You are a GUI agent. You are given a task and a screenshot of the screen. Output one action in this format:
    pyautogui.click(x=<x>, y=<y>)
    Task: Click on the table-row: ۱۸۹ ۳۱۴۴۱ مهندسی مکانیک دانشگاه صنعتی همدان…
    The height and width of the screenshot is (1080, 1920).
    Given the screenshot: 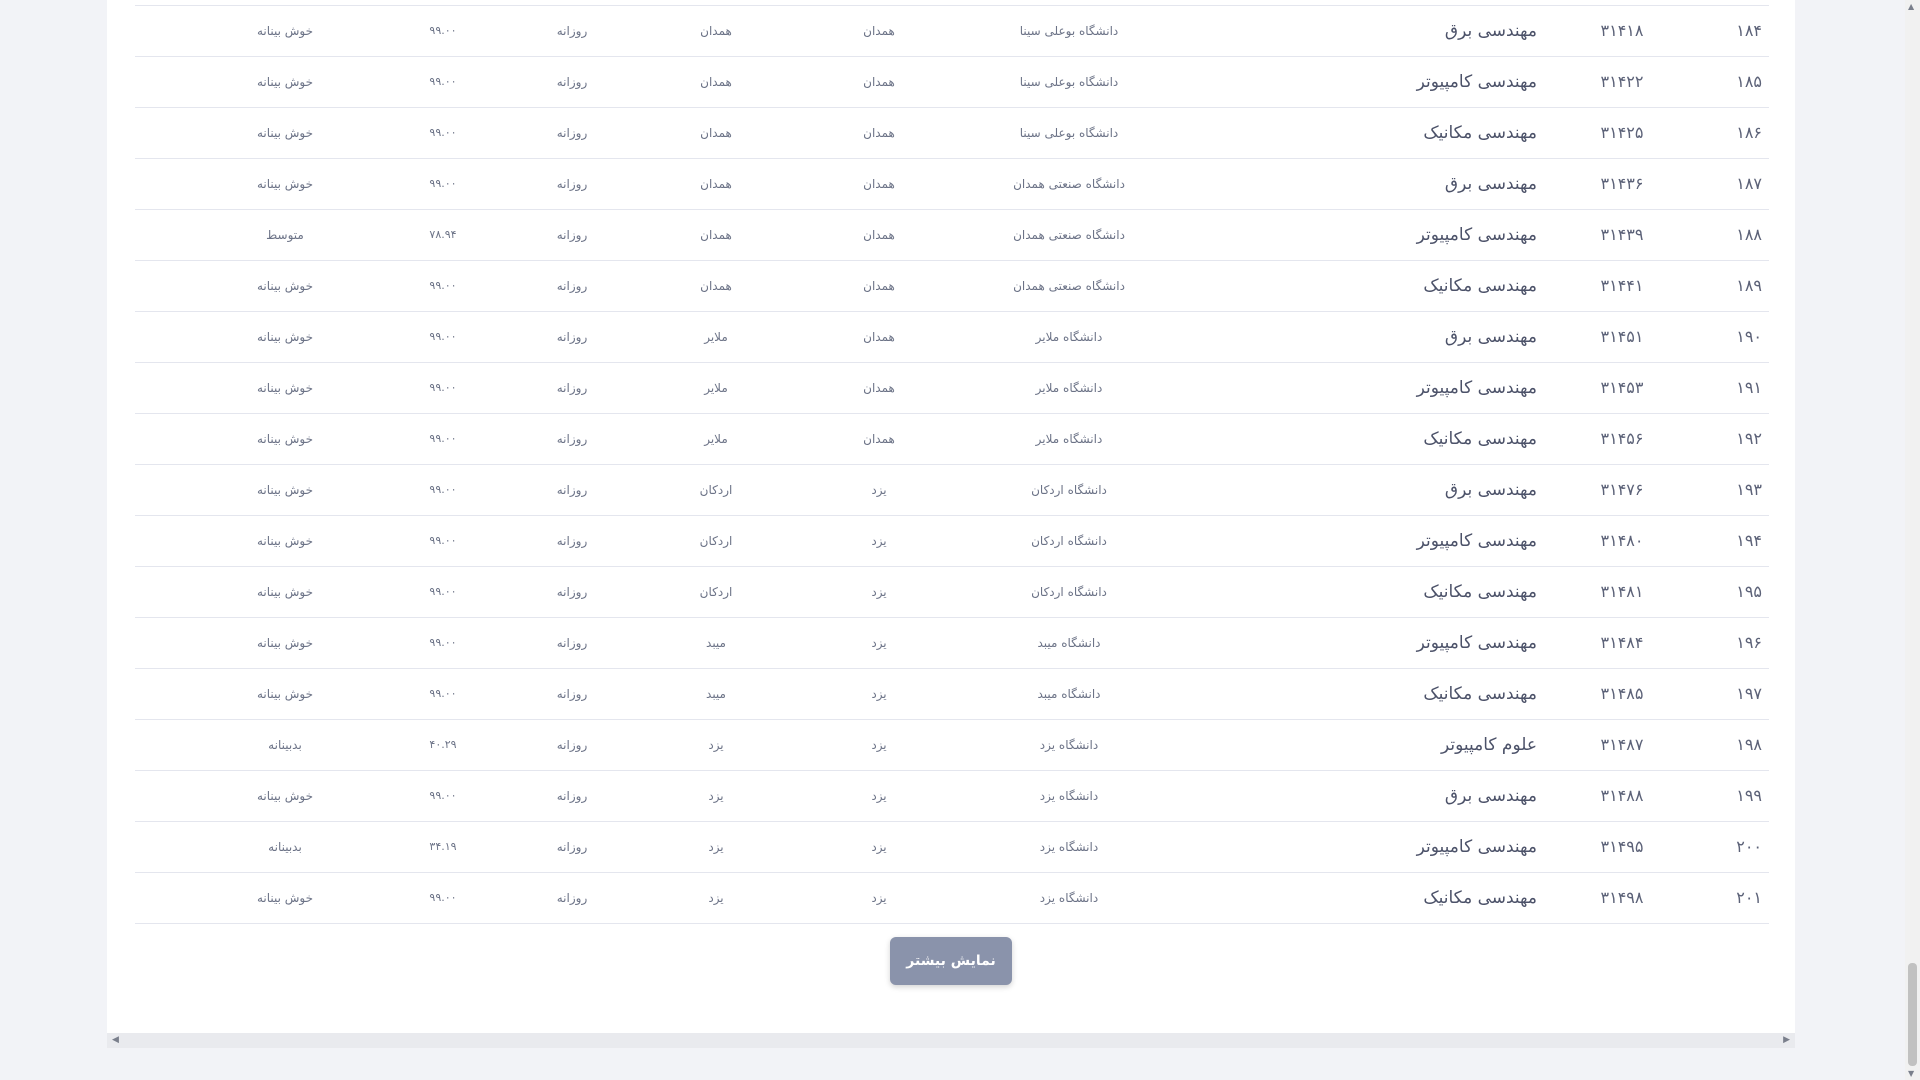 What is the action you would take?
    pyautogui.click(x=952, y=286)
    